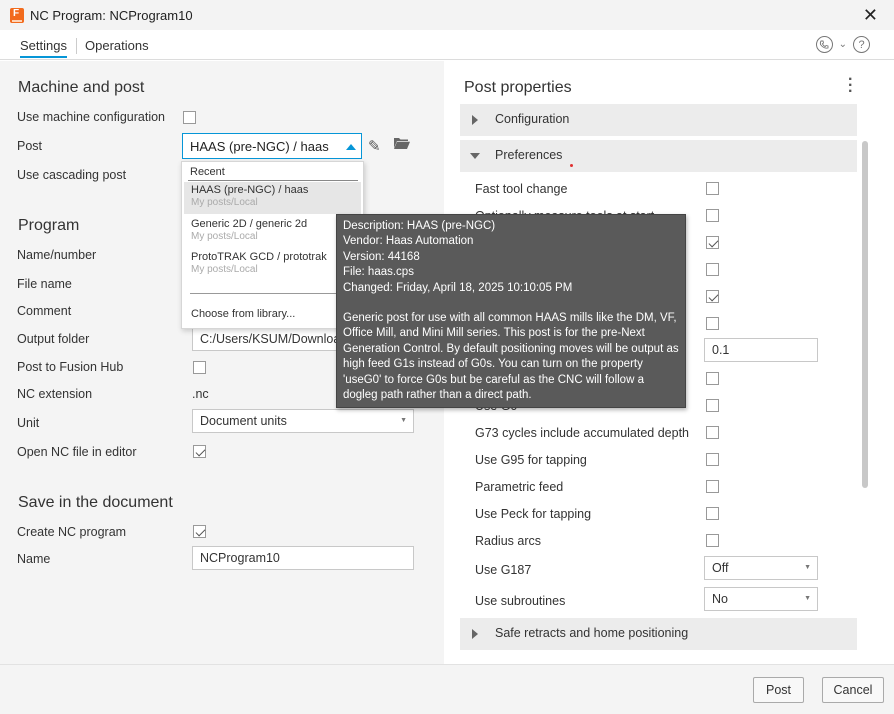 This screenshot has width=894, height=714. I want to click on prop-select-subroutines: No ▼, so click(761, 599).